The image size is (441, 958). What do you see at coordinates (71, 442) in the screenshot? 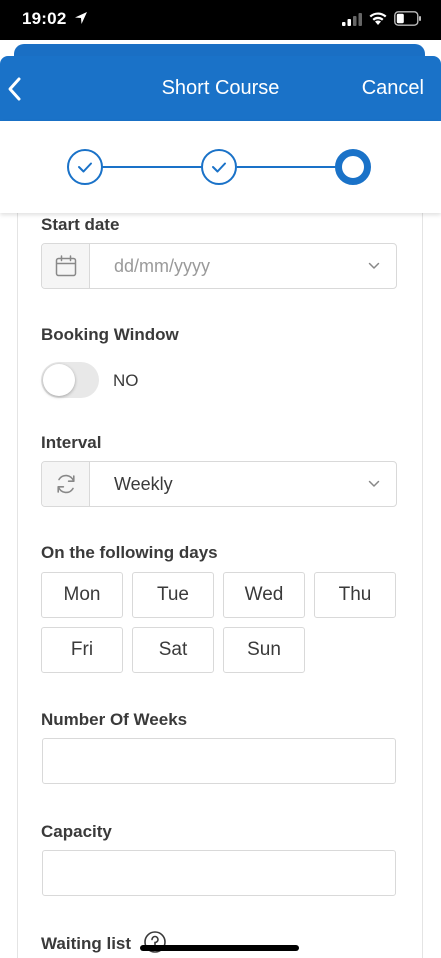
I see `interval-label: Interval` at bounding box center [71, 442].